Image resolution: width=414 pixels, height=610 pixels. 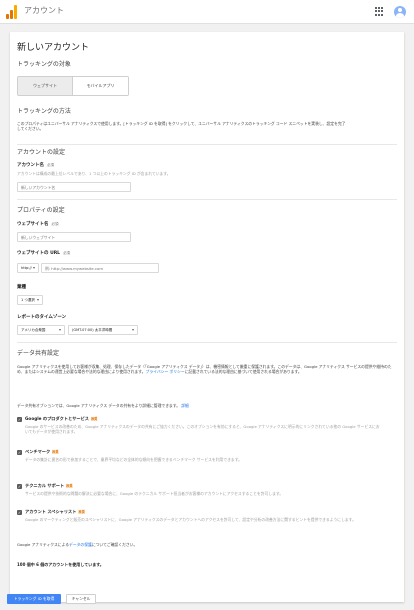 What do you see at coordinates (41, 210) in the screenshot?
I see `property-settings-heading: プロパティの設定` at bounding box center [41, 210].